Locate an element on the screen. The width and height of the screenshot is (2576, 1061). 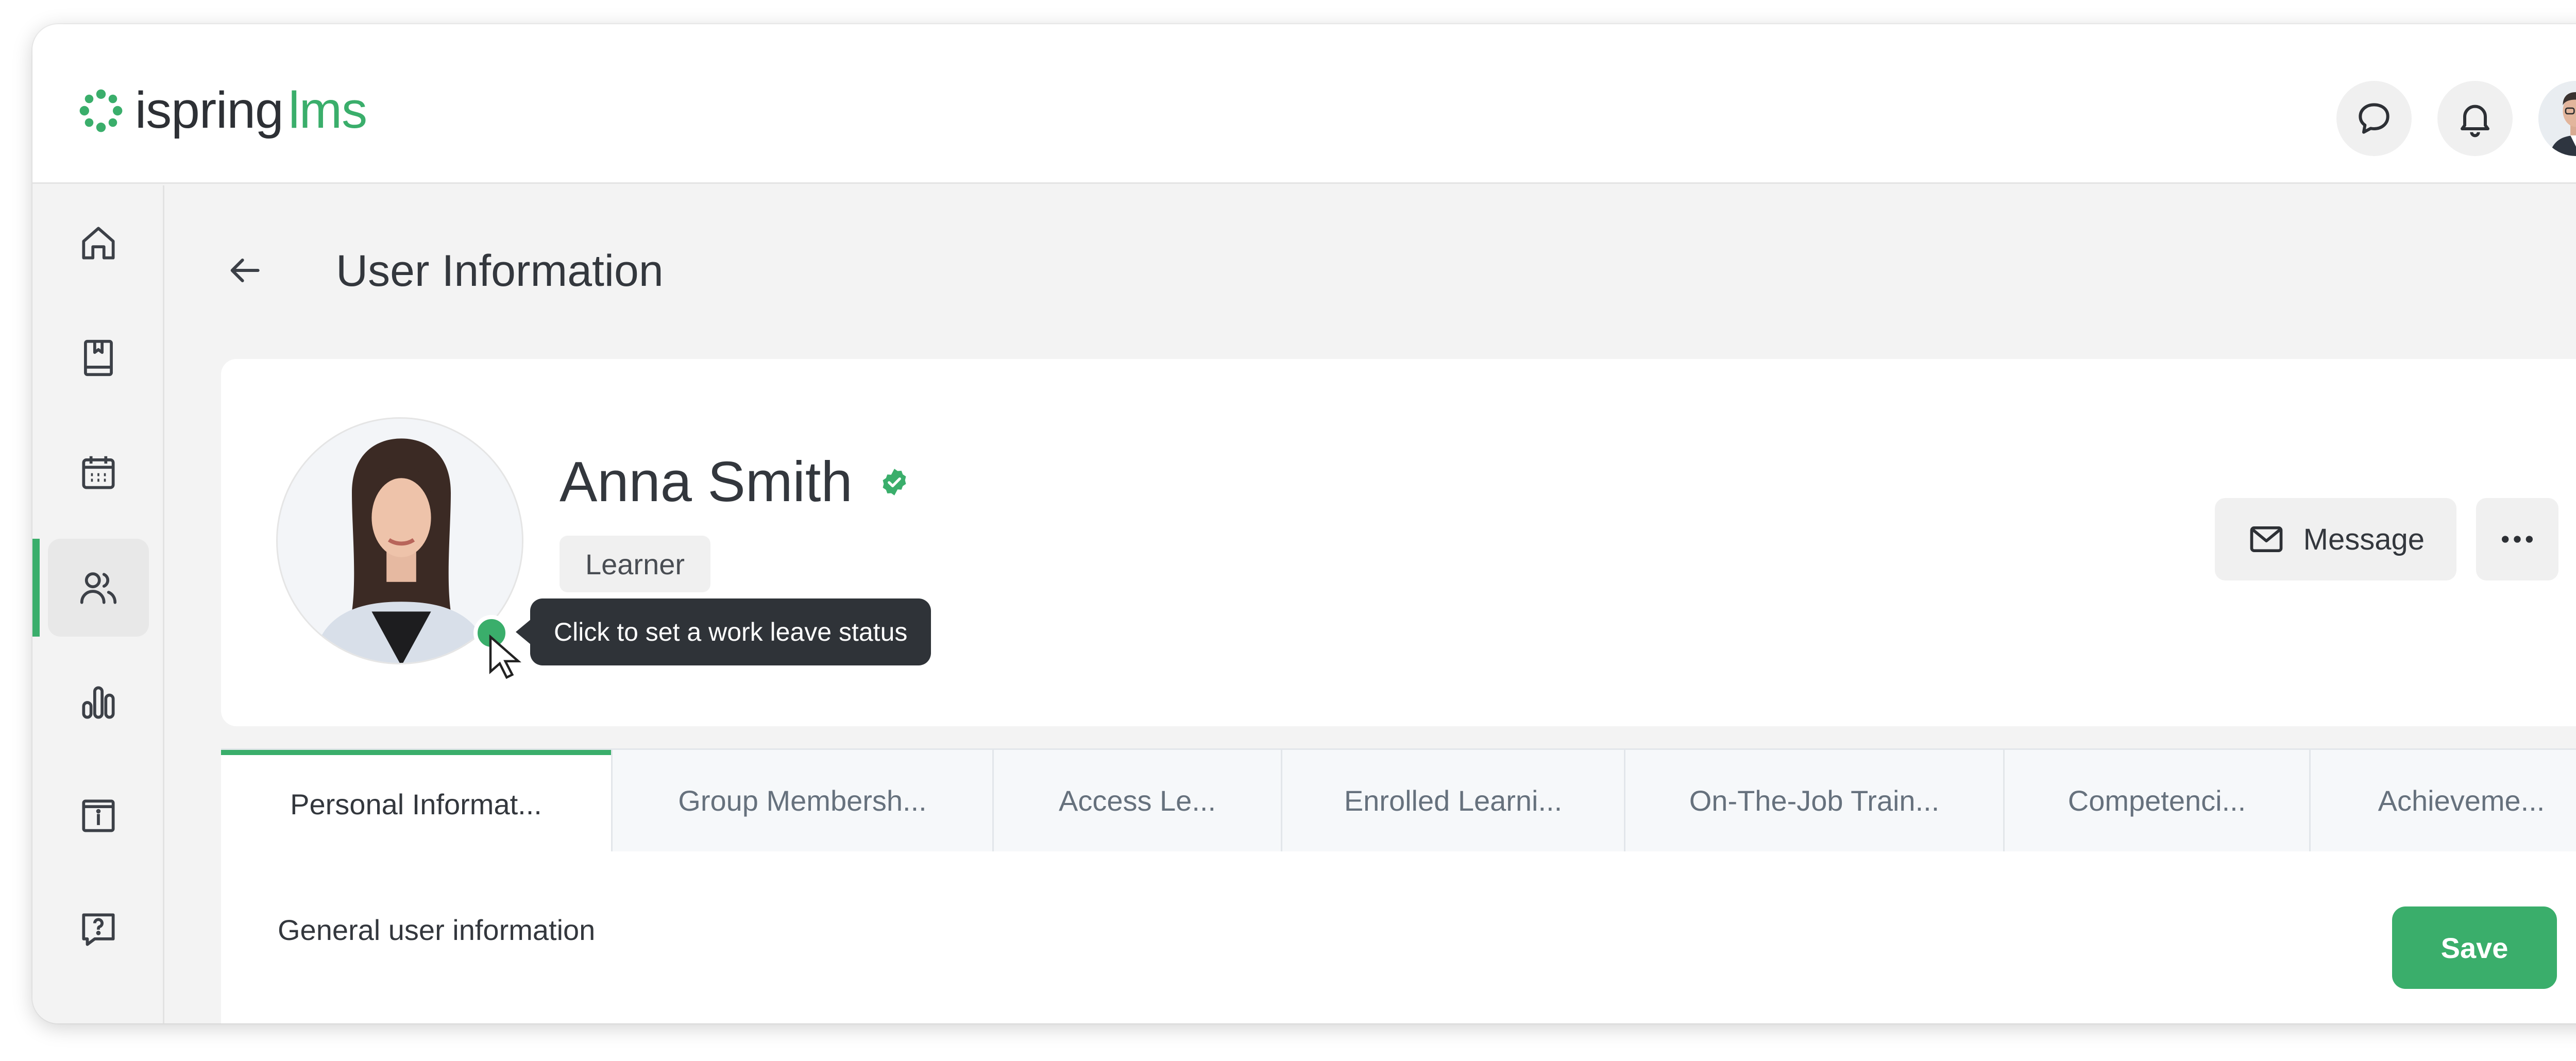
logo-text-lms: lms is located at coordinates (328, 110).